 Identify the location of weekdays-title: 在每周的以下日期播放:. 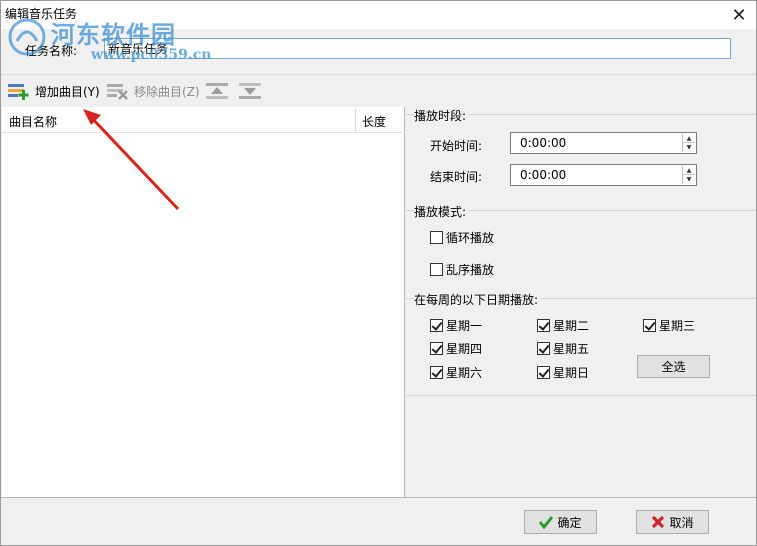
(477, 299).